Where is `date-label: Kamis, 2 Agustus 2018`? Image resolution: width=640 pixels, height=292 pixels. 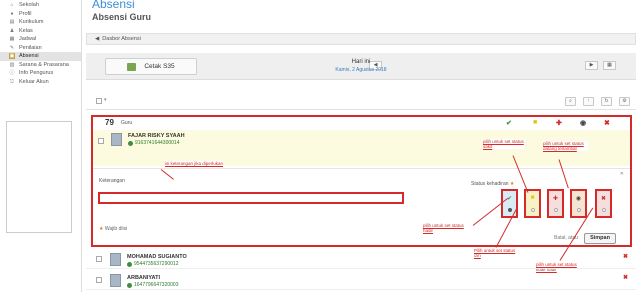 date-label: Kamis, 2 Agustus 2018 is located at coordinates (361, 70).